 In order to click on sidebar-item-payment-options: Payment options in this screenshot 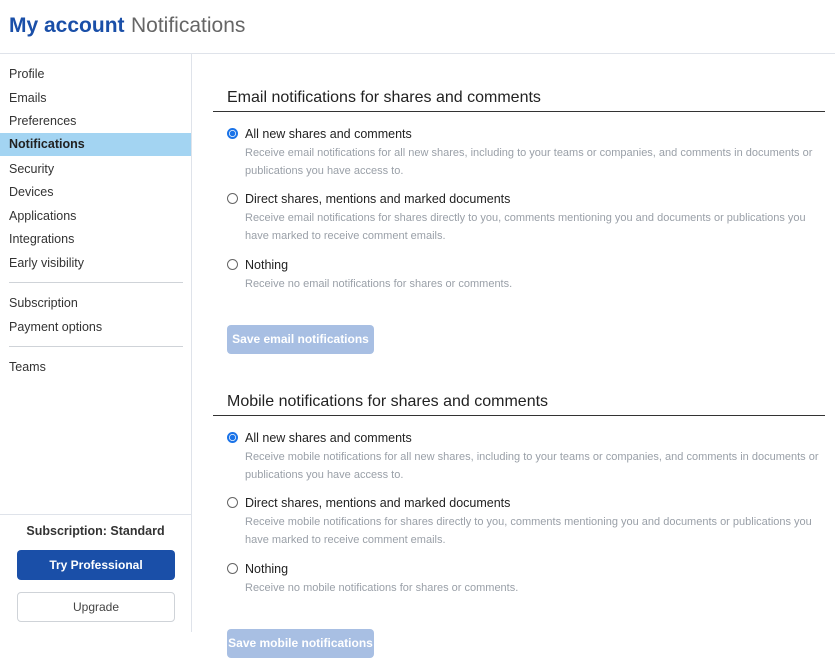, I will do `click(95, 327)`.